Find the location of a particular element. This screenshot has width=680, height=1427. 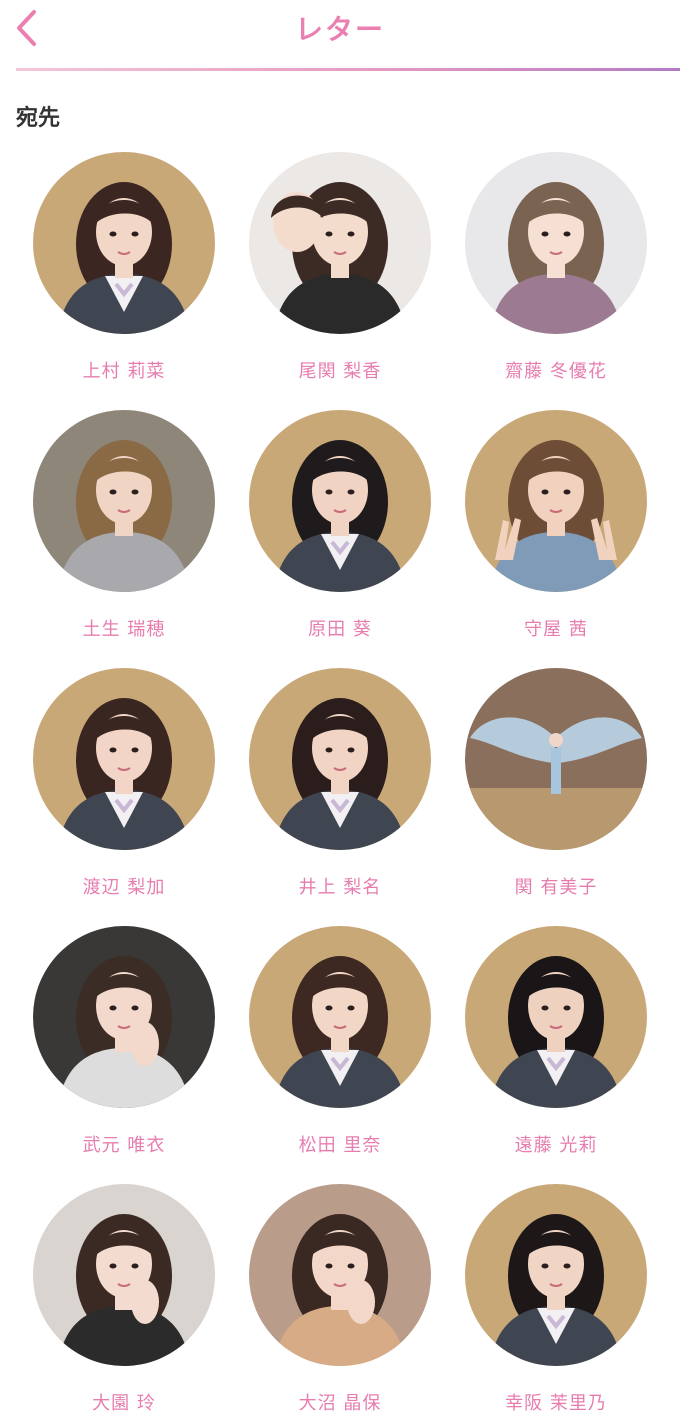

member-name: 関 有美子 is located at coordinates (556, 887).